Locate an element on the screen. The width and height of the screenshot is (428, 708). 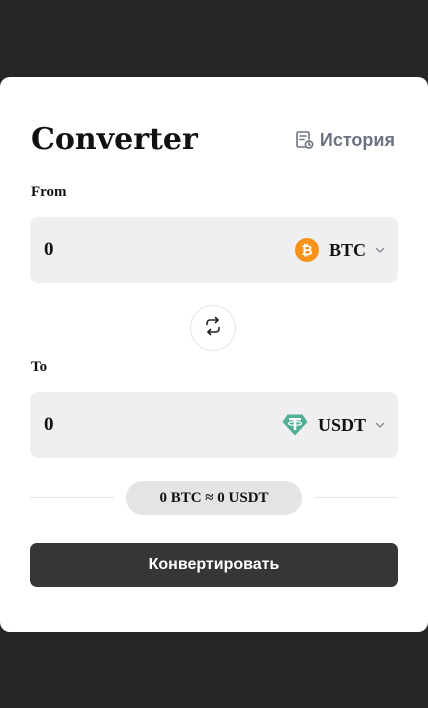
history-label: История is located at coordinates (357, 139).